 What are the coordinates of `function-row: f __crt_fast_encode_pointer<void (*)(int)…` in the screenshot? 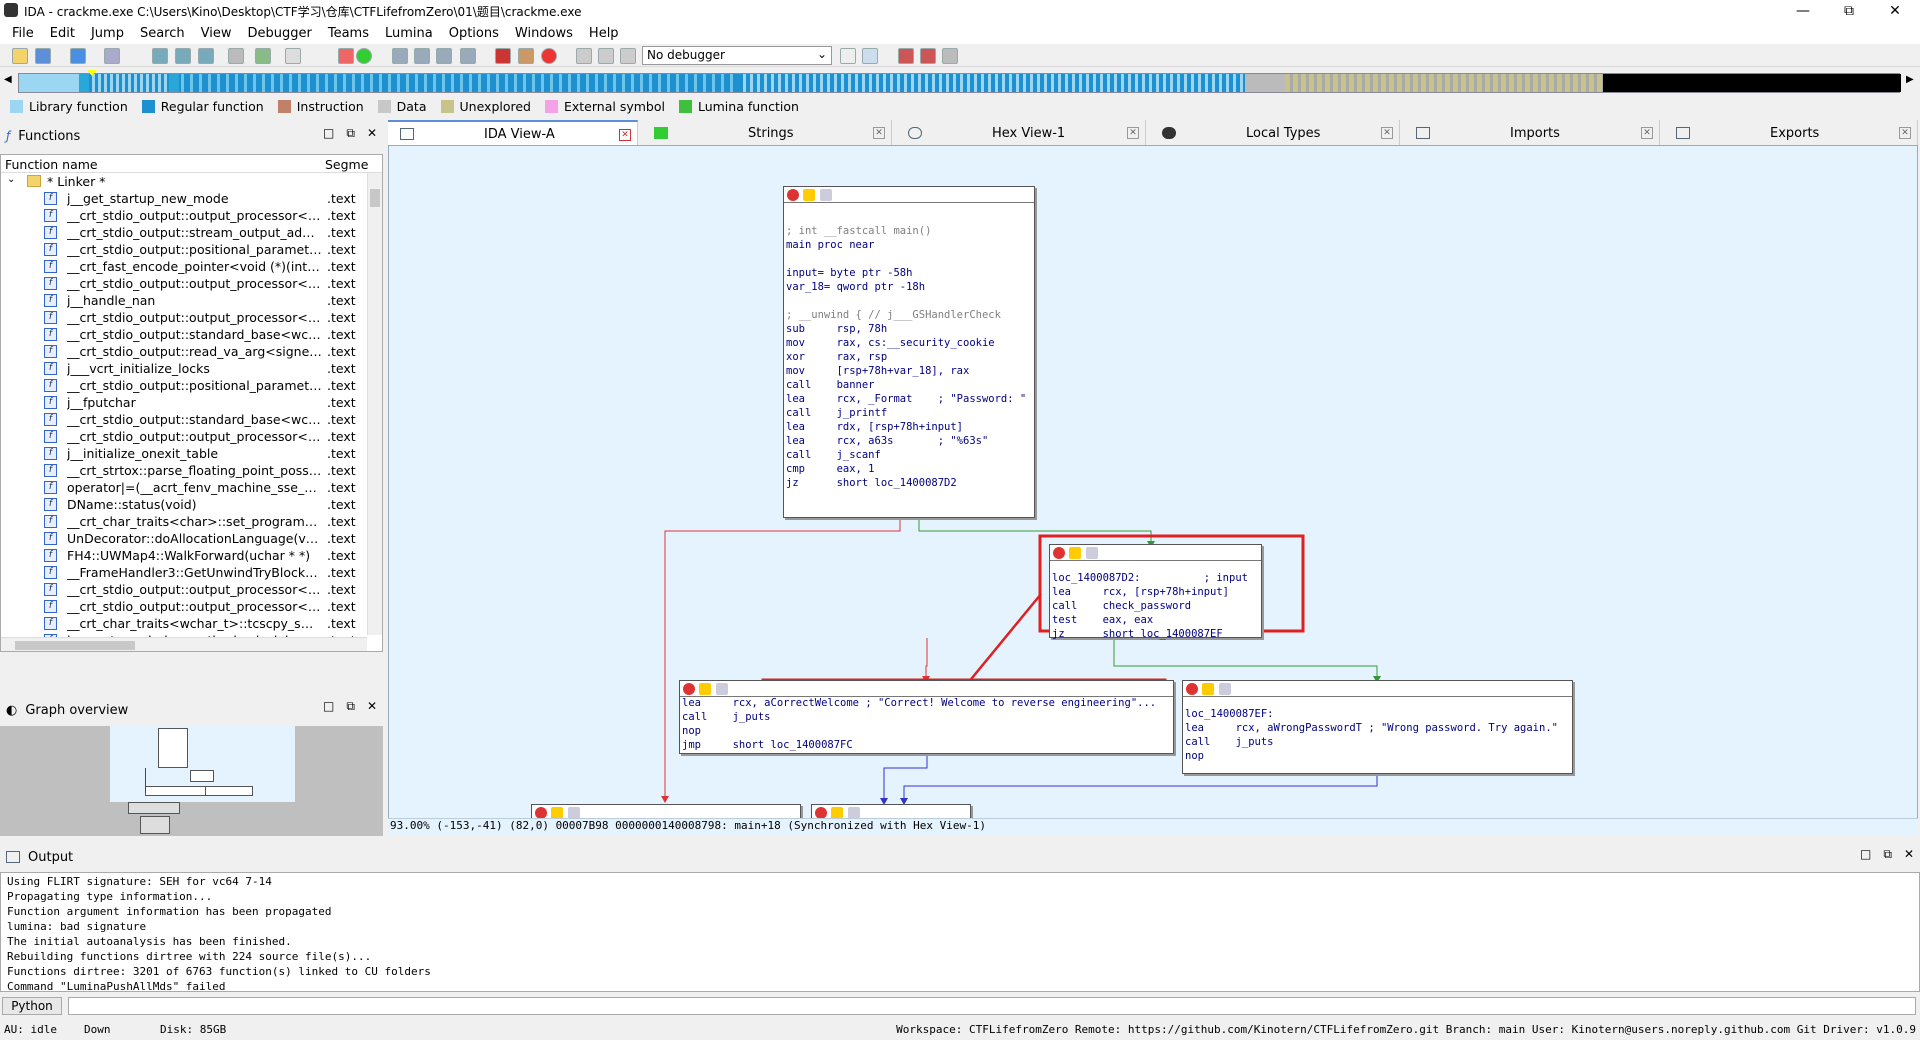 It's located at (191, 266).